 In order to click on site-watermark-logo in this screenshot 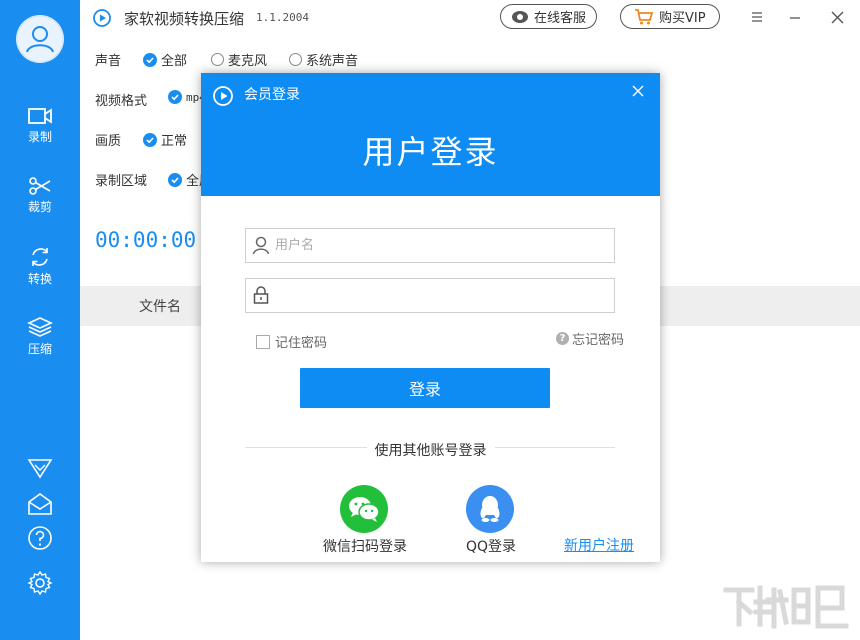, I will do `click(786, 607)`.